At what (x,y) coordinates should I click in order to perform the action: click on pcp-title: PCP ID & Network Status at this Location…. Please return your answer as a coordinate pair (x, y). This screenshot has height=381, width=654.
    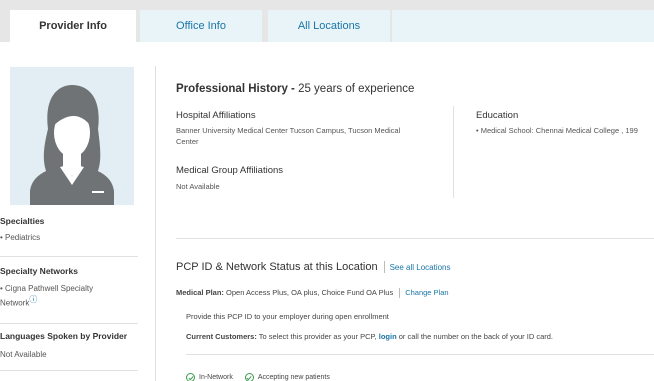
    Looking at the image, I should click on (313, 267).